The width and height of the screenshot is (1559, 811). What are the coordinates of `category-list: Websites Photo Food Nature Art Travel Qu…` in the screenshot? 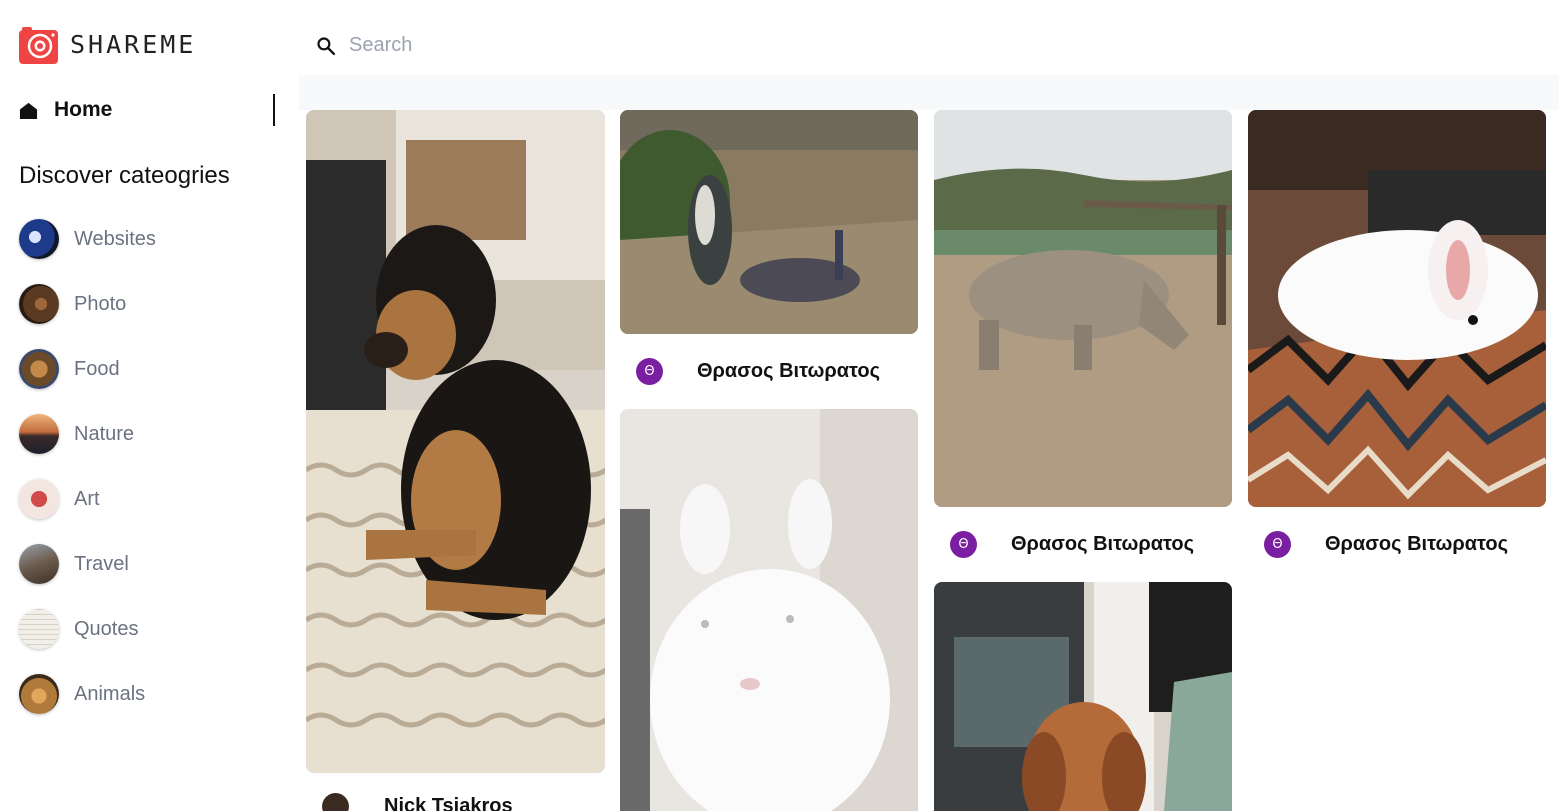 It's located at (87, 479).